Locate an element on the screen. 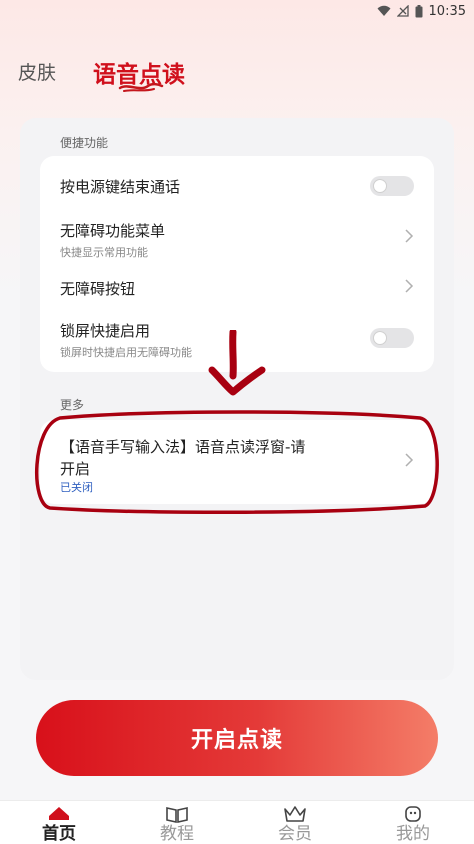 This screenshot has width=474, height=844. list-item-title: 无障碍按钮 is located at coordinates (98, 289).